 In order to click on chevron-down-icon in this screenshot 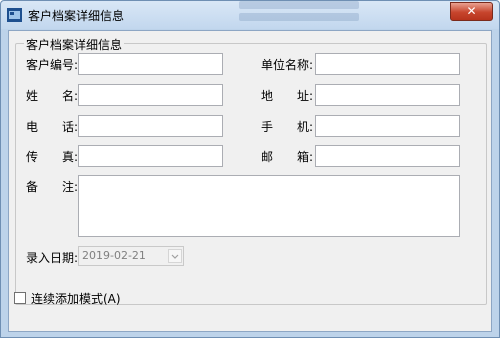, I will do `click(175, 256)`.